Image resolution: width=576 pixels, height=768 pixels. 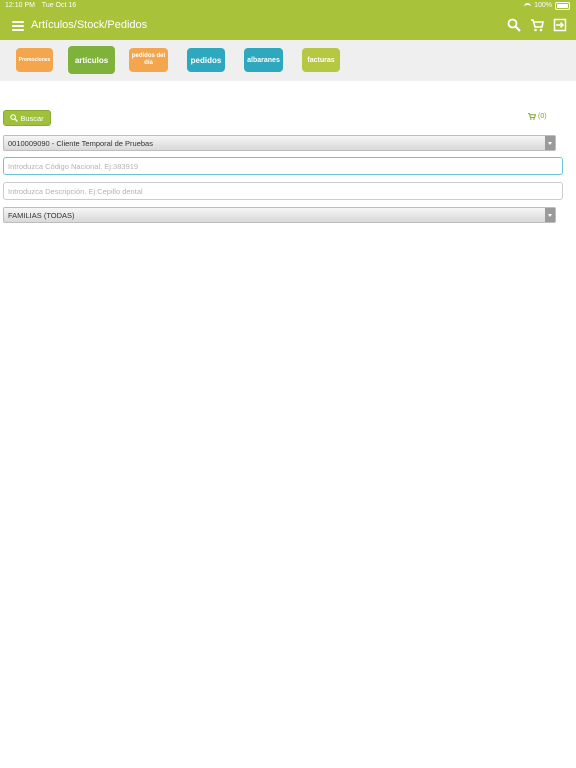 I want to click on cart-icon, so click(x=537, y=25).